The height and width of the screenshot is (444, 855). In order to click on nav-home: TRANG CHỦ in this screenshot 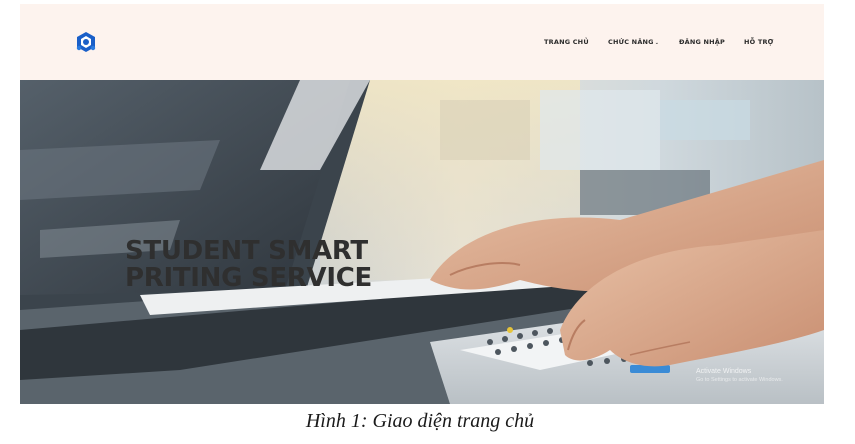, I will do `click(566, 42)`.